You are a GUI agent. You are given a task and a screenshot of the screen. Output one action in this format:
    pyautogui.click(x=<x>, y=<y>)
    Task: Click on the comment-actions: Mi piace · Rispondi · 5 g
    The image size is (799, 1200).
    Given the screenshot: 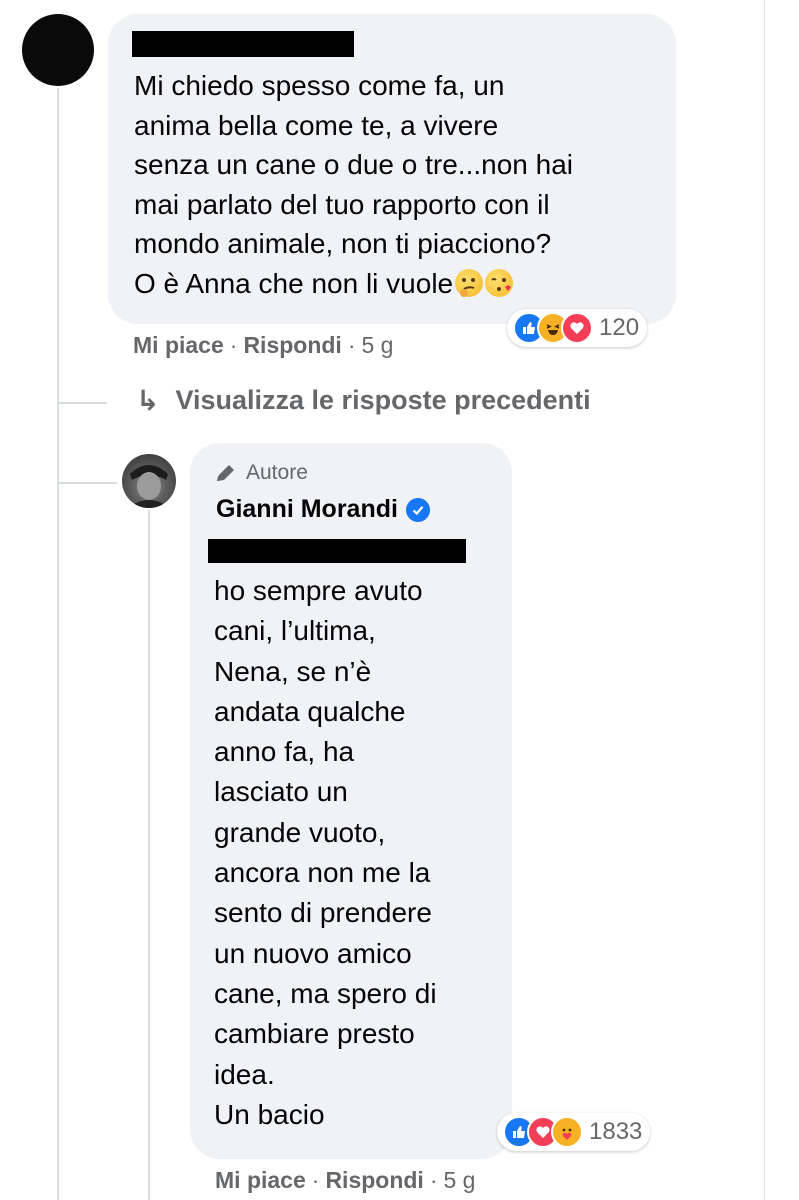 What is the action you would take?
    pyautogui.click(x=263, y=345)
    